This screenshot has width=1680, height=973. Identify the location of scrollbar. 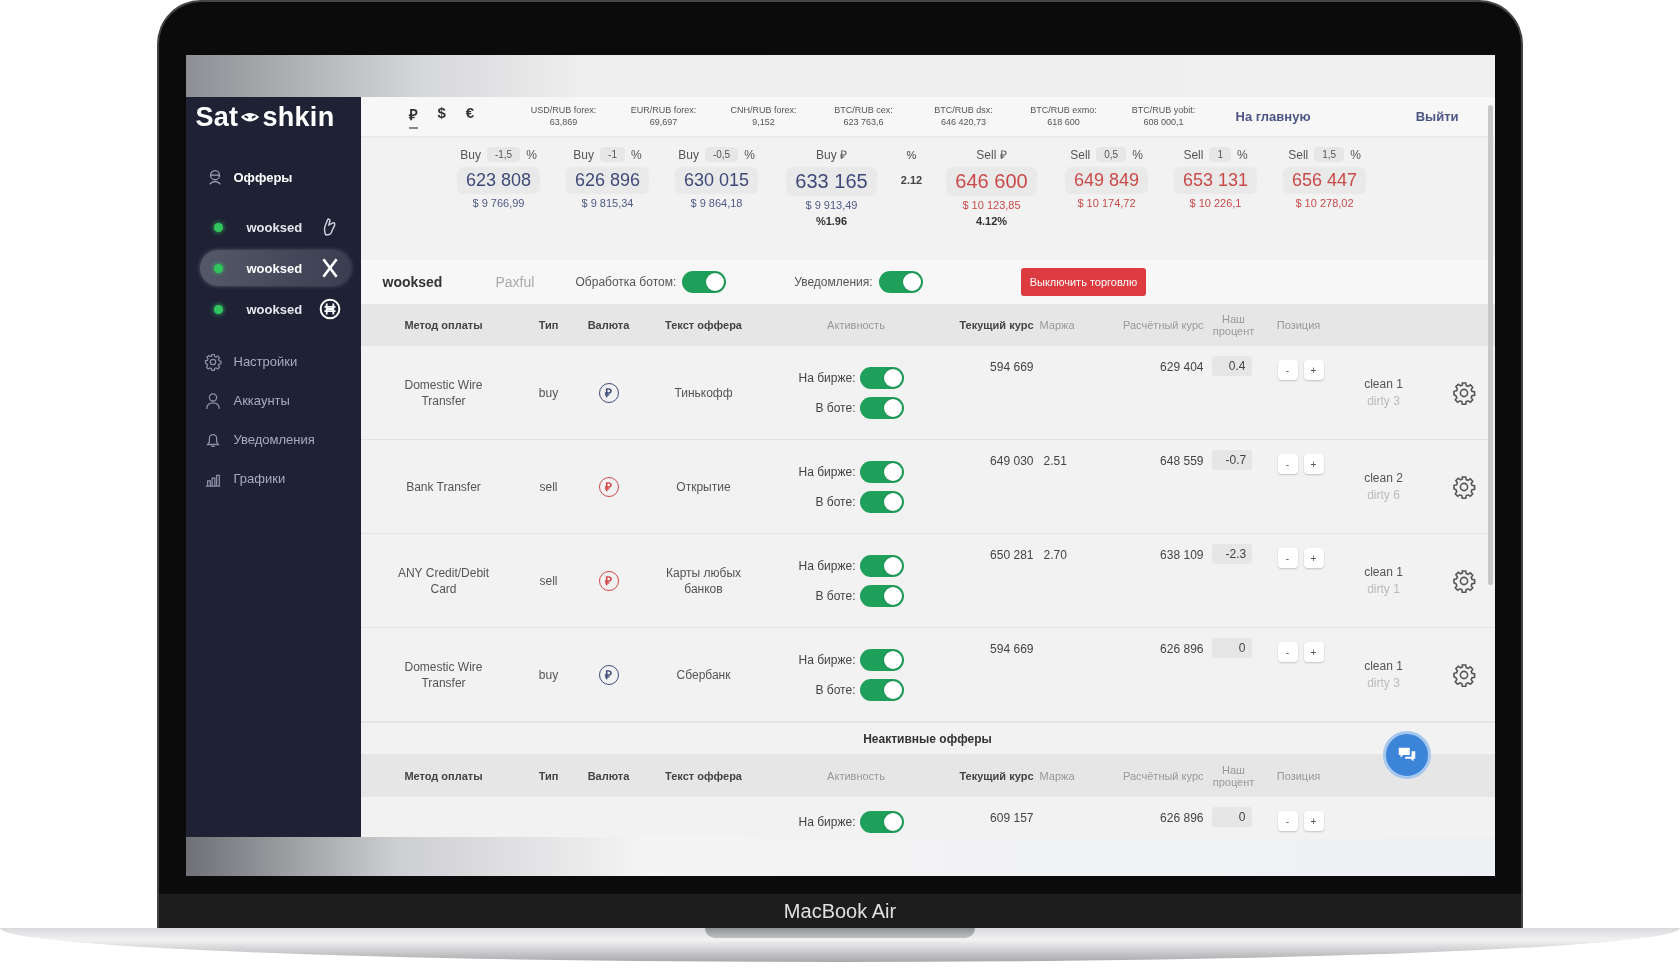
(1490, 345).